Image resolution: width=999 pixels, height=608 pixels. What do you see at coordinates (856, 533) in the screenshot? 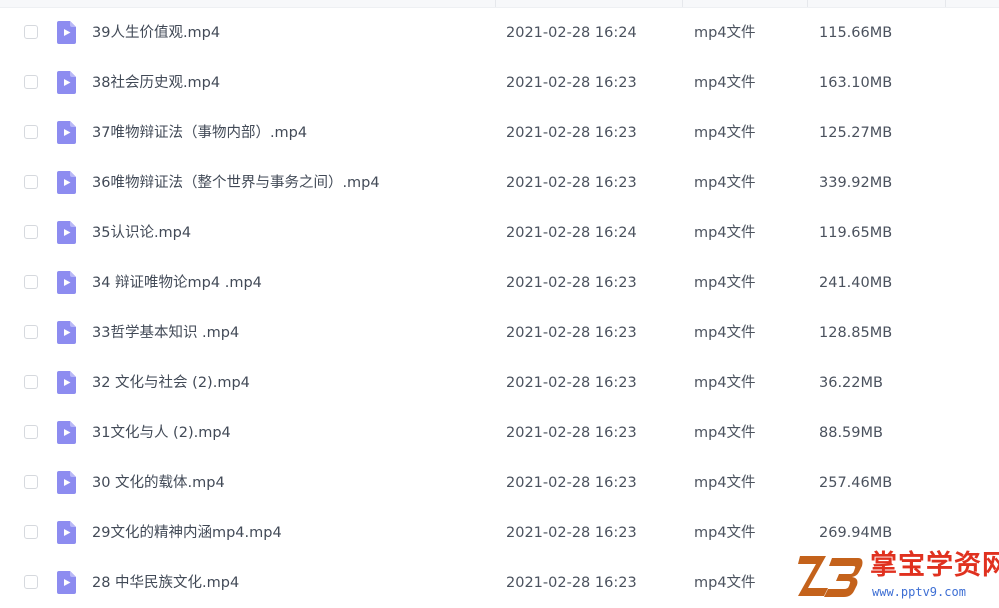
I see `file-size: 269.94MB` at bounding box center [856, 533].